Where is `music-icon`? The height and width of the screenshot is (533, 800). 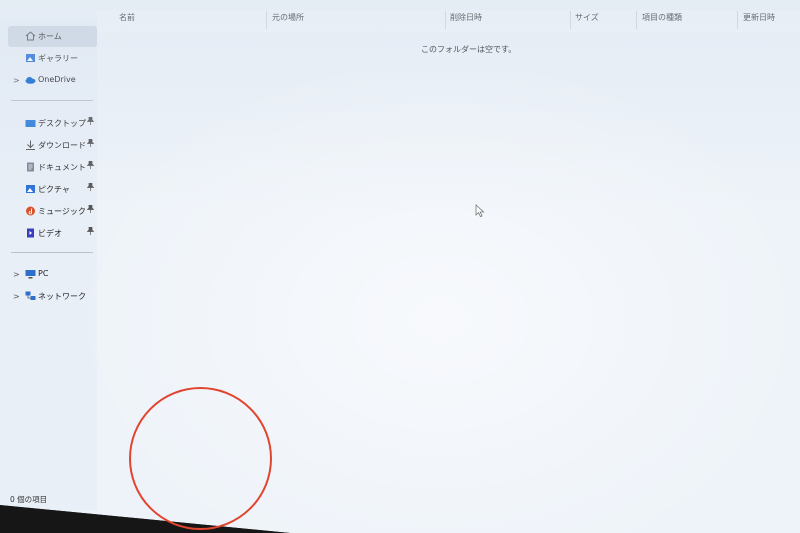 music-icon is located at coordinates (30, 211).